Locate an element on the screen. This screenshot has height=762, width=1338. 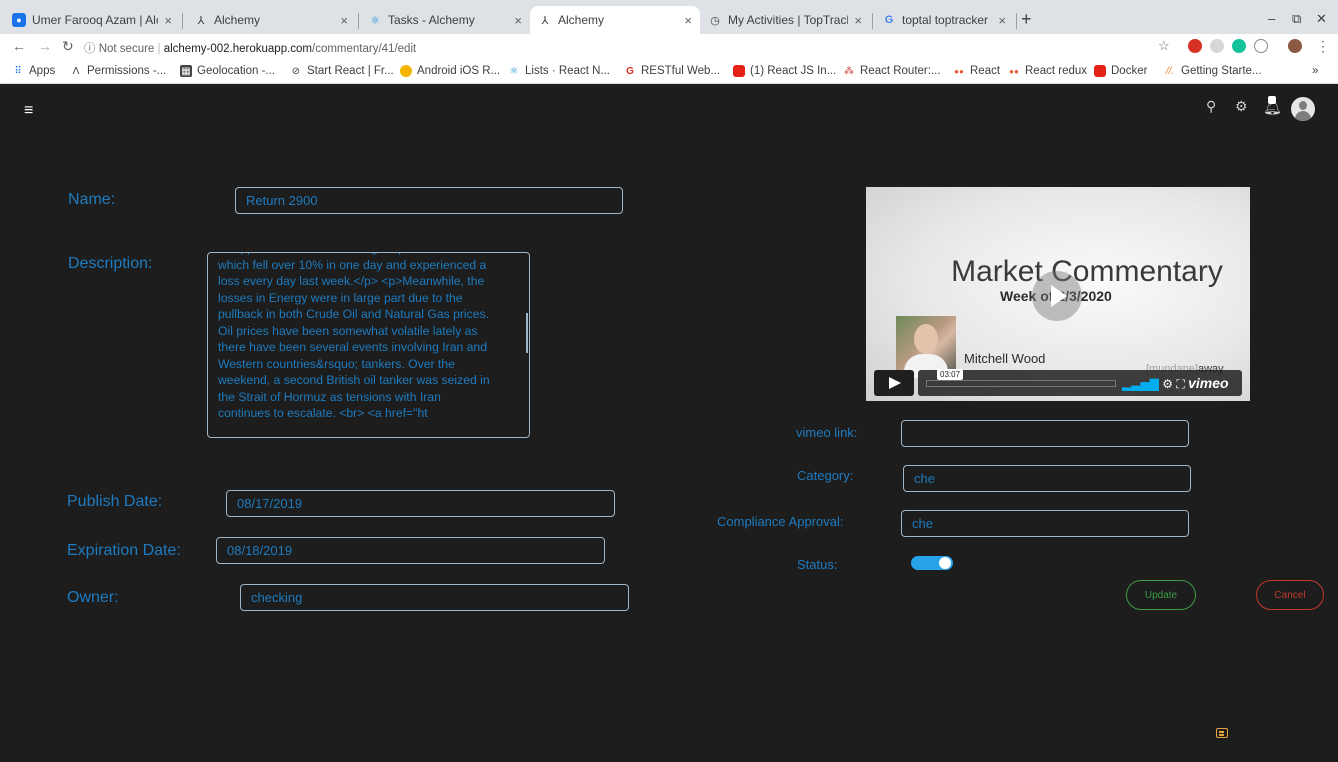
vimeo-logo: vimeo is located at coordinates (1208, 383).